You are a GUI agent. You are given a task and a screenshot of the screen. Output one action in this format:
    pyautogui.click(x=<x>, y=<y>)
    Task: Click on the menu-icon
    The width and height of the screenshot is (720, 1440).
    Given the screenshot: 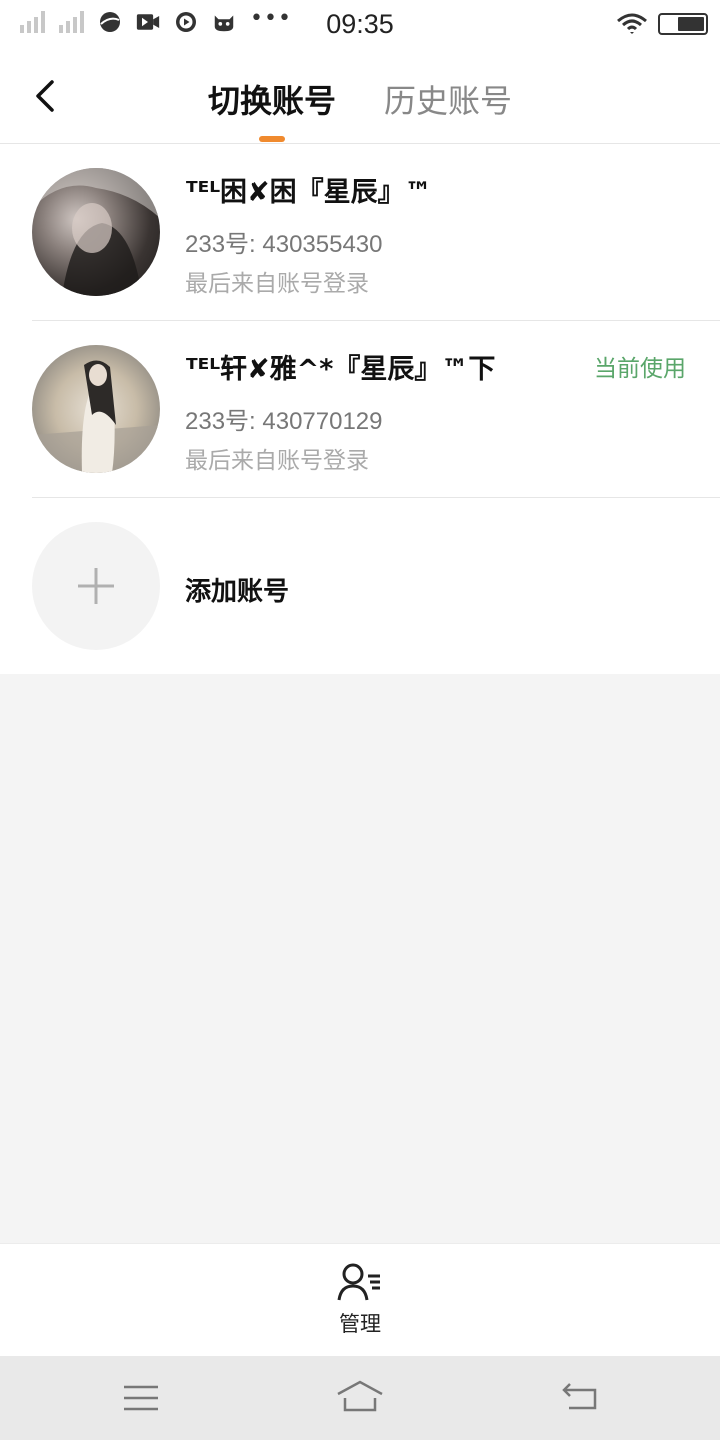 What is the action you would take?
    pyautogui.click(x=141, y=1398)
    